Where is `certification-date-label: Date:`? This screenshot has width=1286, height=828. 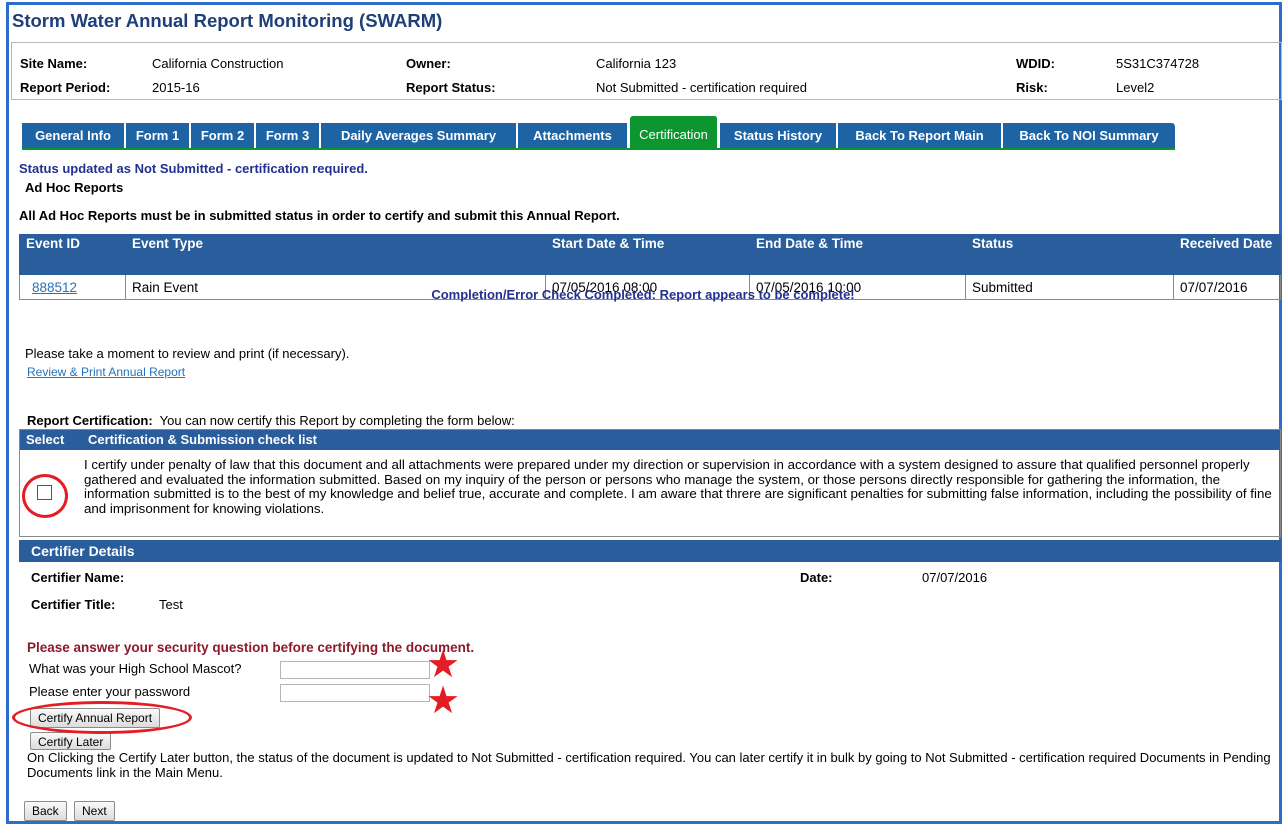
certification-date-label: Date: is located at coordinates (816, 577).